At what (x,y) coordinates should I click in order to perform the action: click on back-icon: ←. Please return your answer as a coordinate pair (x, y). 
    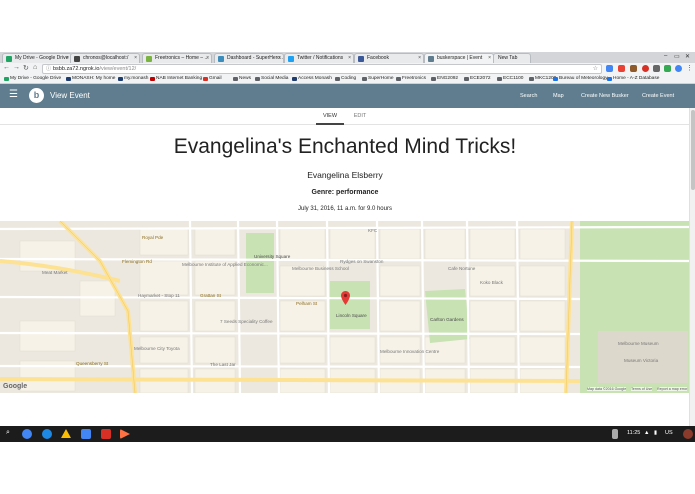
    Looking at the image, I should click on (6, 67).